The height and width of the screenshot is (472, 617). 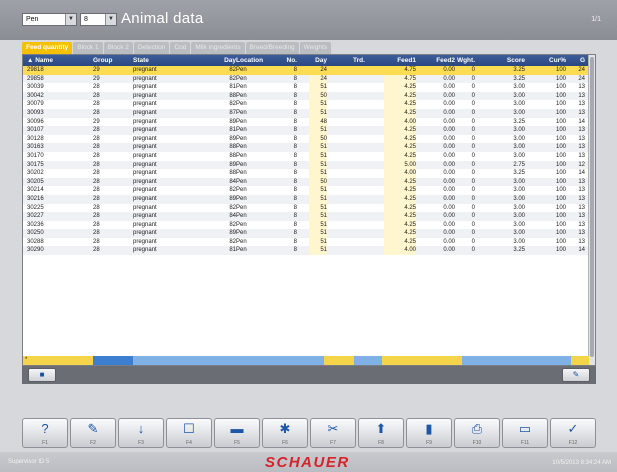 I want to click on page-title: Animal data, so click(x=162, y=18).